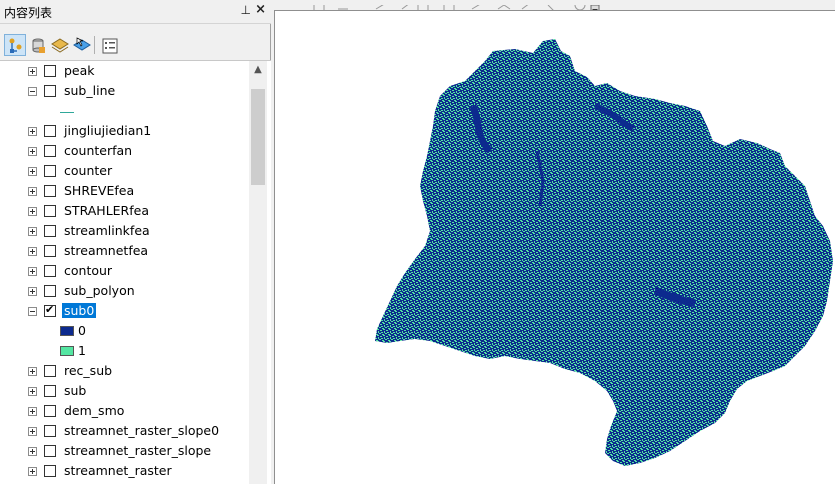  Describe the element at coordinates (258, 70) in the screenshot. I see `scroll-up-icon: ▲` at that location.